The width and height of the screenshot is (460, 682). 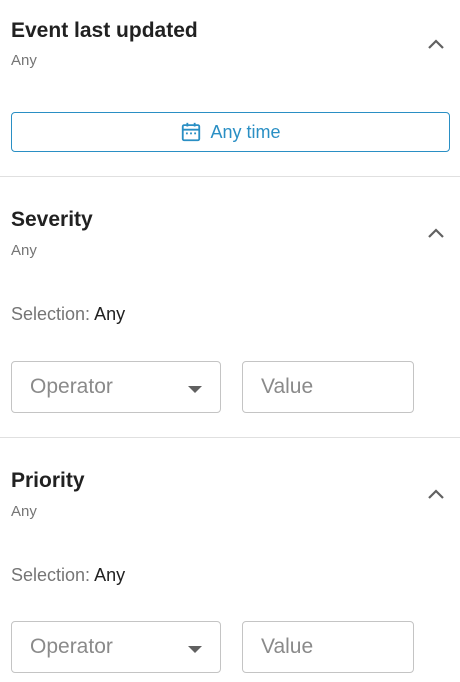 I want to click on any-time-label: Any time, so click(x=245, y=131).